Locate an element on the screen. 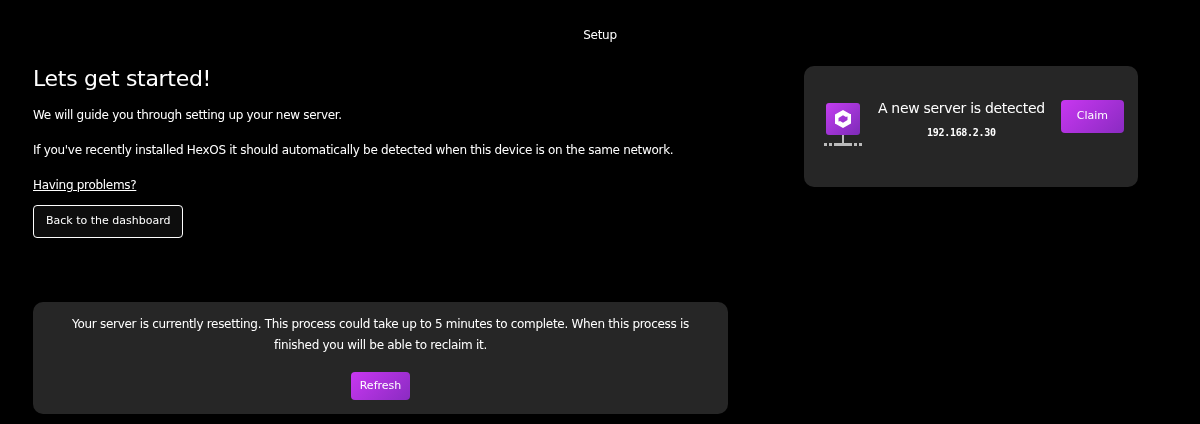 The height and width of the screenshot is (424, 1200). notice-text: Your server is currently resetting. This process could take up to 5 minutes to complete. When this process is finished you will be able to reclaim it. is located at coordinates (380, 334).